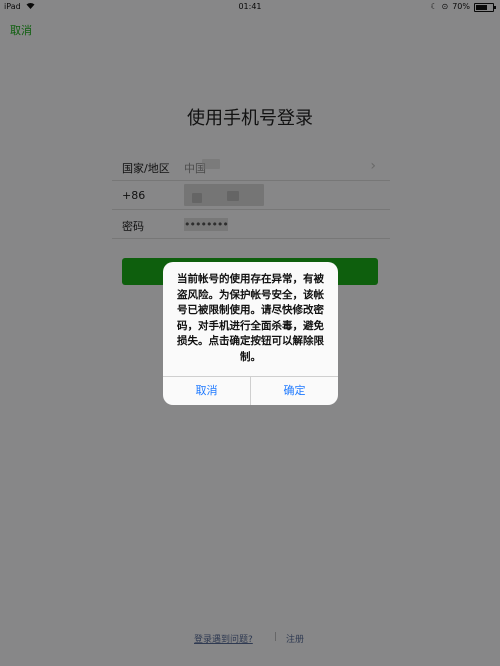  What do you see at coordinates (294, 391) in the screenshot?
I see `dialog-confirm-button: 确定` at bounding box center [294, 391].